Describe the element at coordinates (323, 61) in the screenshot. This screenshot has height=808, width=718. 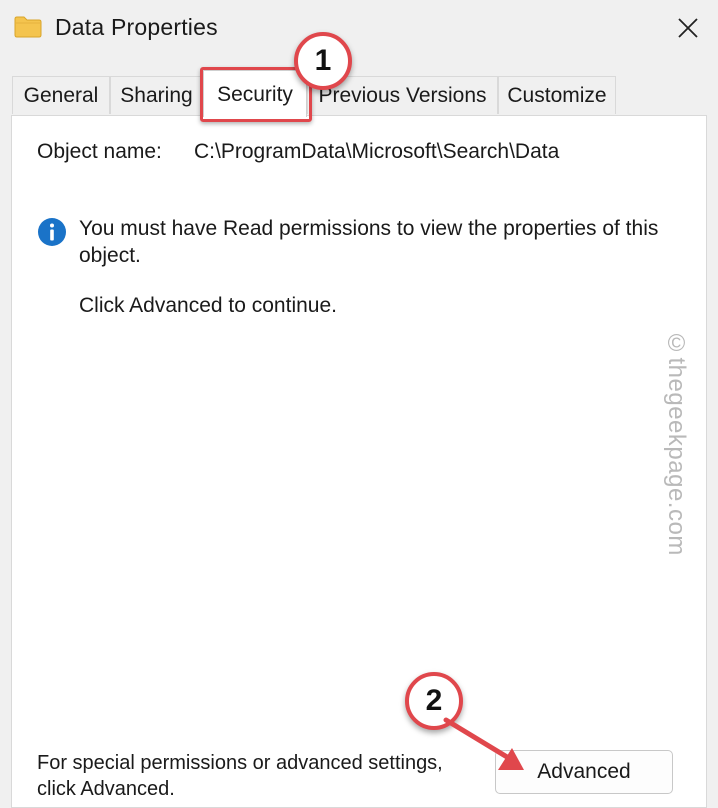
I see `step-1-badge: 1` at that location.